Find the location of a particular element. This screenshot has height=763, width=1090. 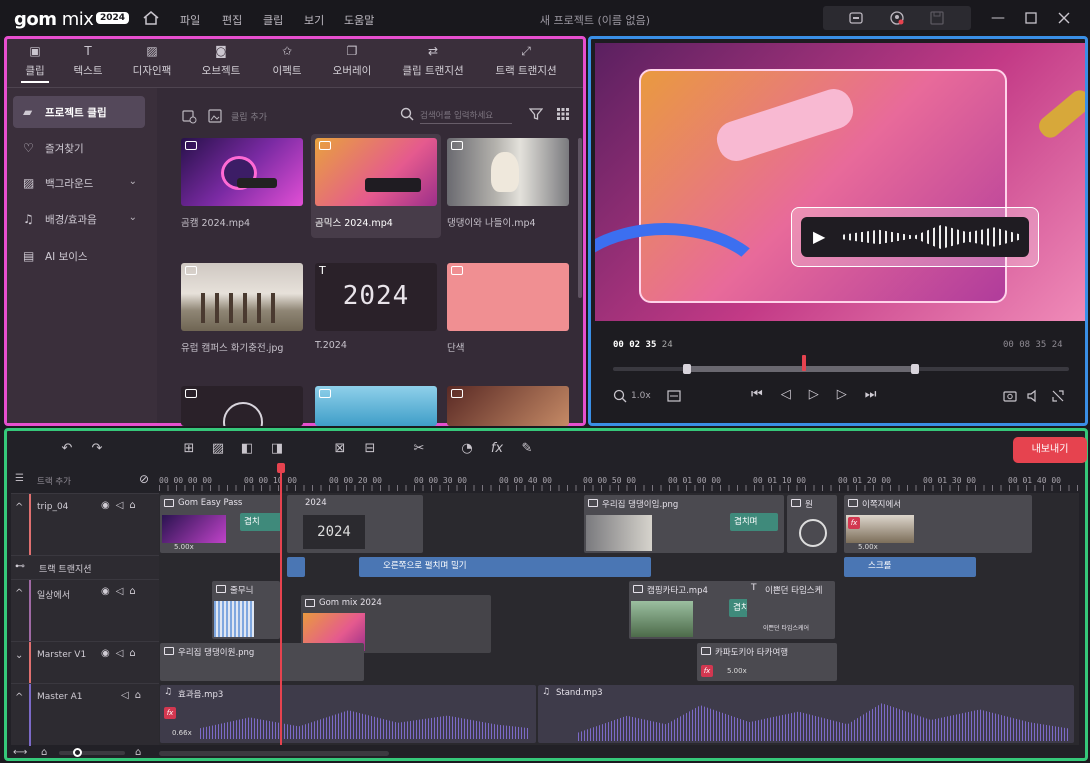

track-header-master-v1: ⌄ Marster V1 ◉◁⌂ is located at coordinates (85, 662).